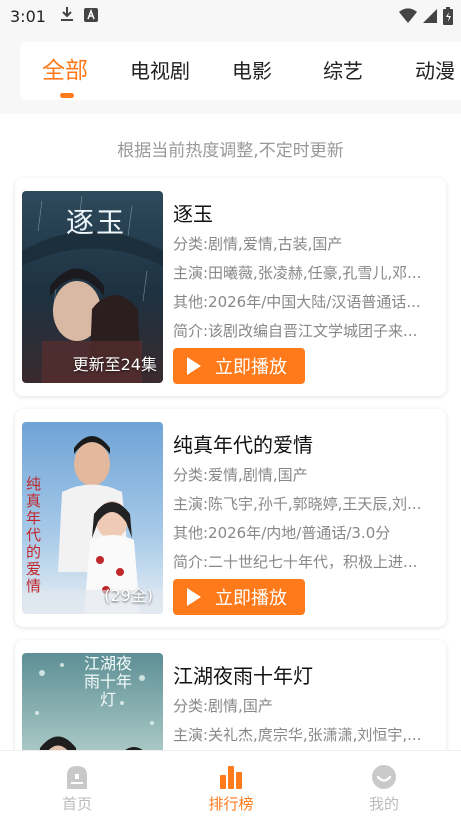 Image resolution: width=461 pixels, height=821 pixels. Describe the element at coordinates (383, 804) in the screenshot. I see `nav-profile-label: 我的` at that location.